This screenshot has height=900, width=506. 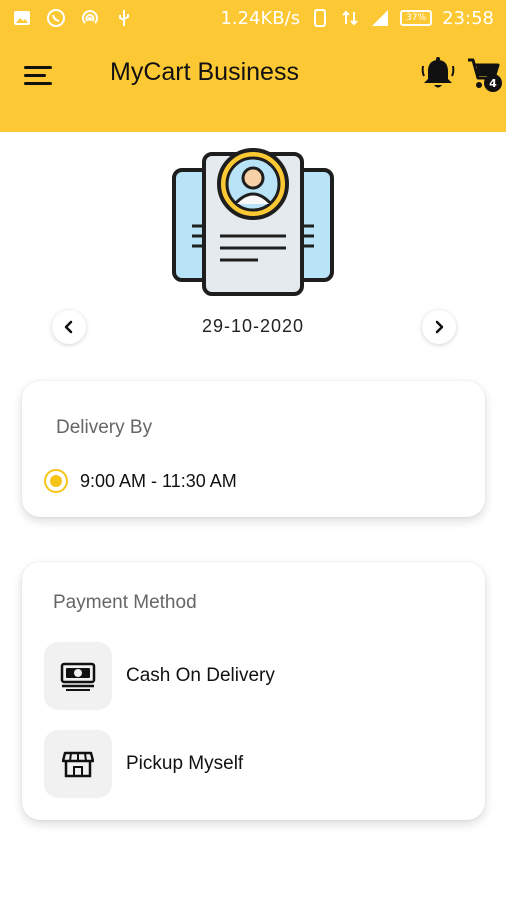 I want to click on app-bar: MyCart Business 4, so click(x=253, y=84).